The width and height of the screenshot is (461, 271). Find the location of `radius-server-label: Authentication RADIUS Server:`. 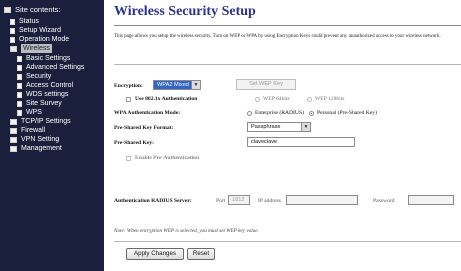

radius-server-label: Authentication RADIUS Server: is located at coordinates (153, 201).